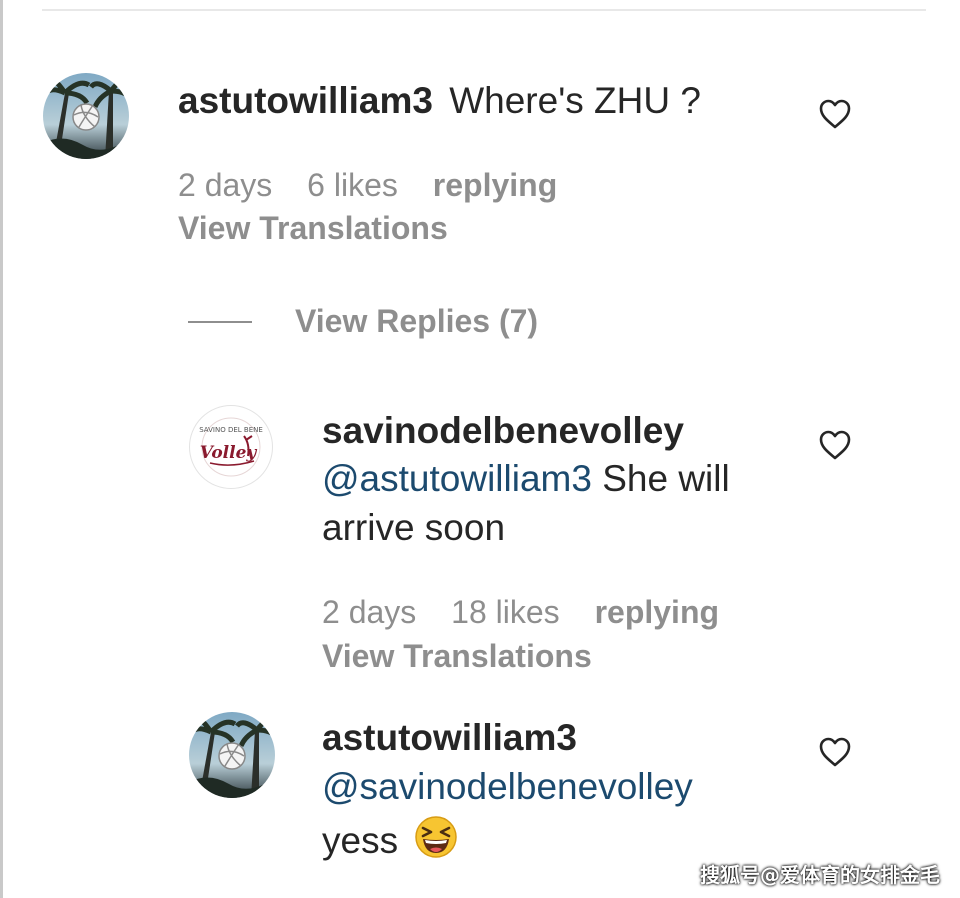 This screenshot has height=898, width=960. What do you see at coordinates (575, 100) in the screenshot?
I see `comment-text: Where's ZHU ?` at bounding box center [575, 100].